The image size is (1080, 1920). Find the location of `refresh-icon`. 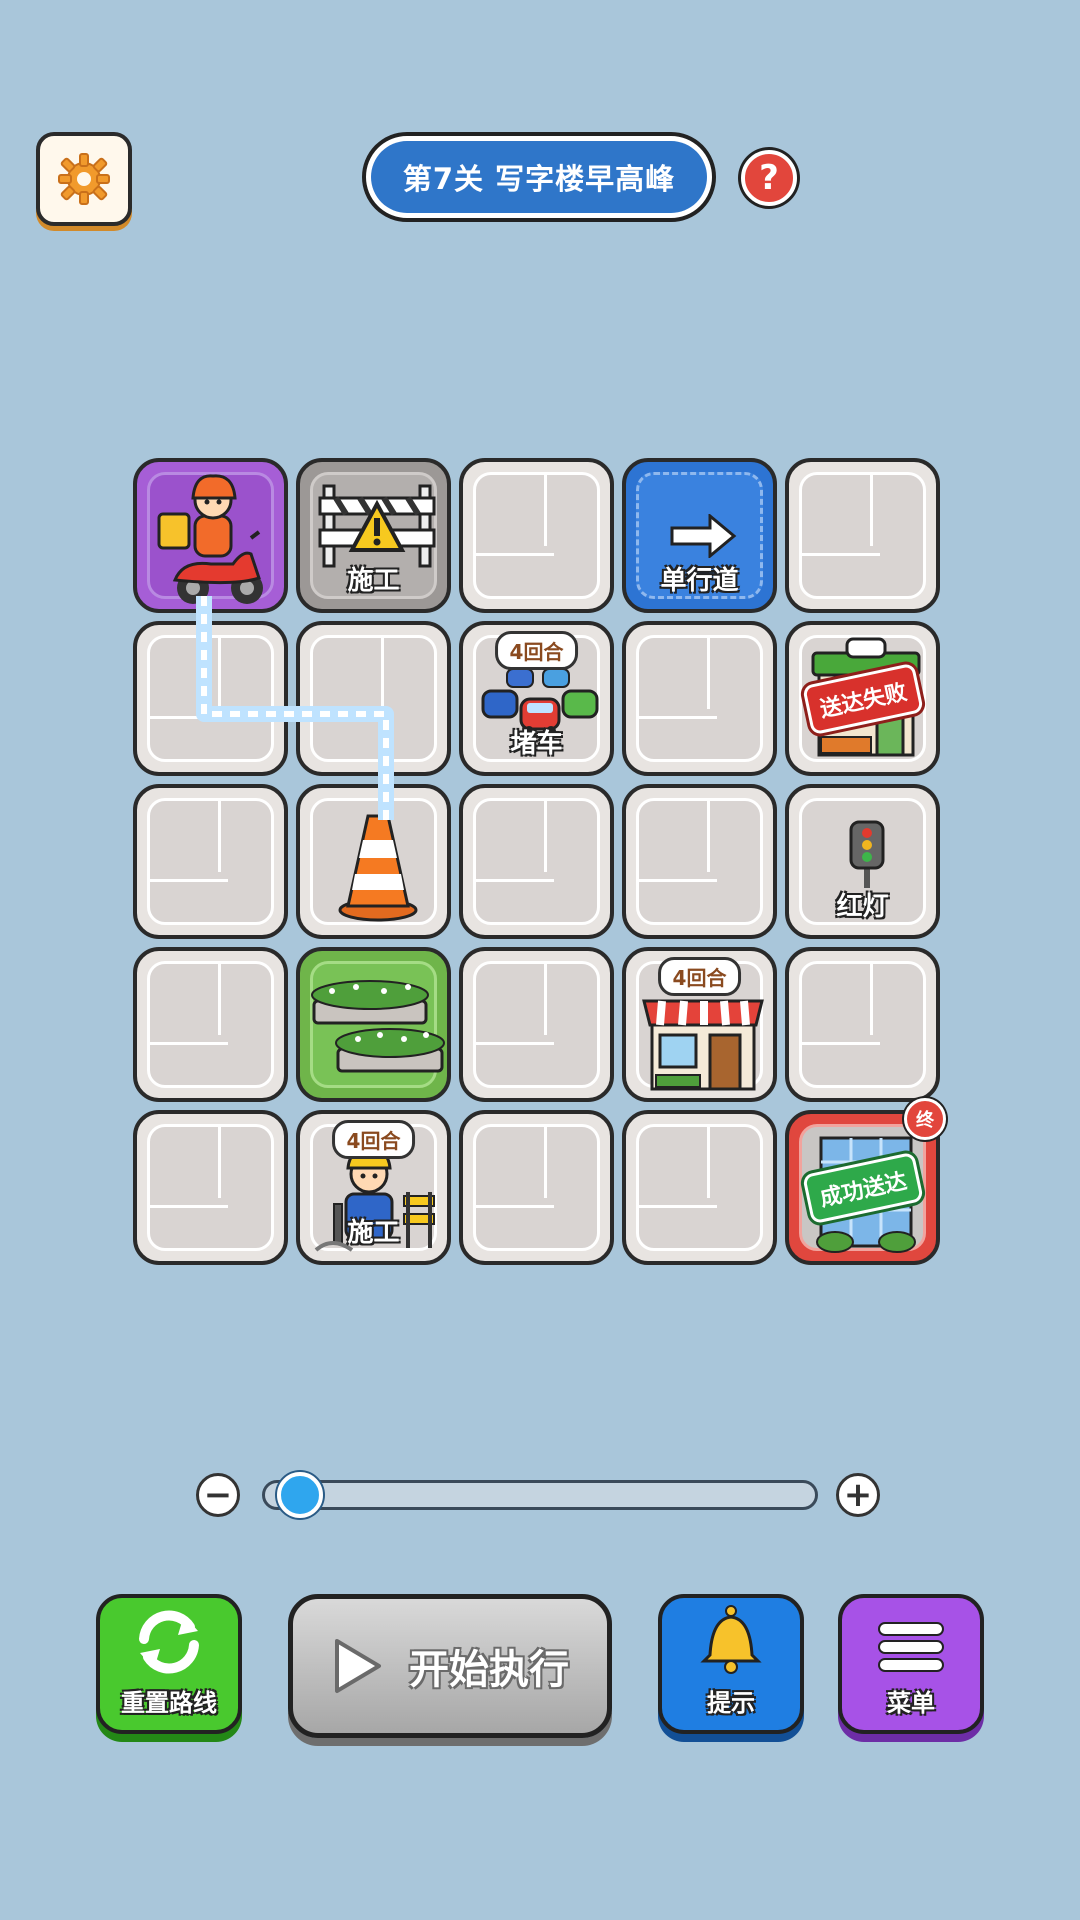

refresh-icon is located at coordinates (169, 1642).